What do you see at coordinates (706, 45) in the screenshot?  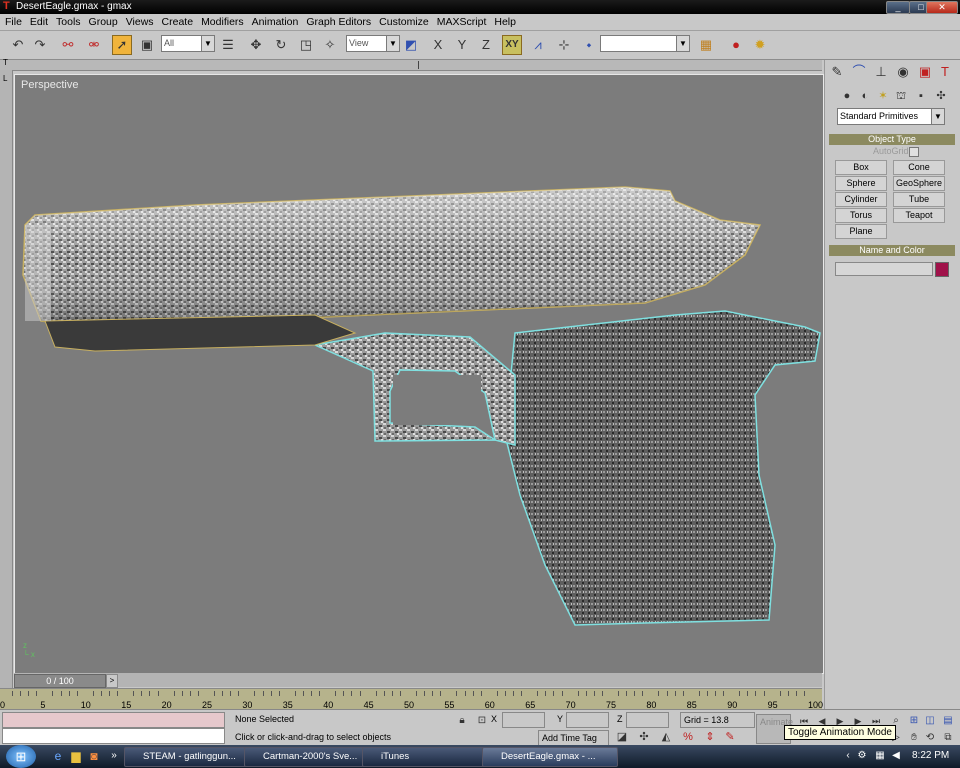 I see `layer-manager-icon: ▦` at bounding box center [706, 45].